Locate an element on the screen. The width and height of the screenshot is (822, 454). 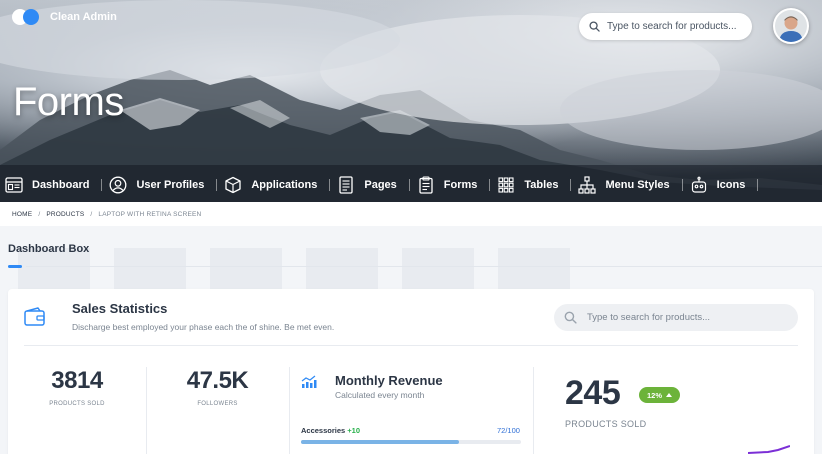
logo-icon is located at coordinates (27, 17).